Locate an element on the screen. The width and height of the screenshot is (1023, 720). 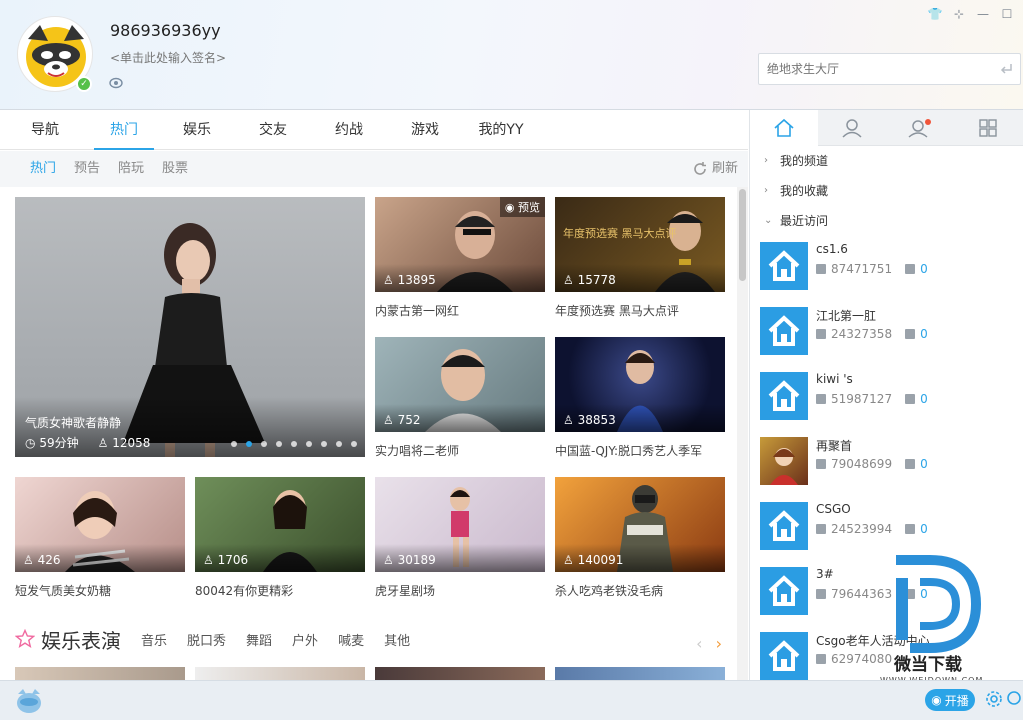
stream-title: 年度预选赛 黑马大点评 is located at coordinates (617, 310).